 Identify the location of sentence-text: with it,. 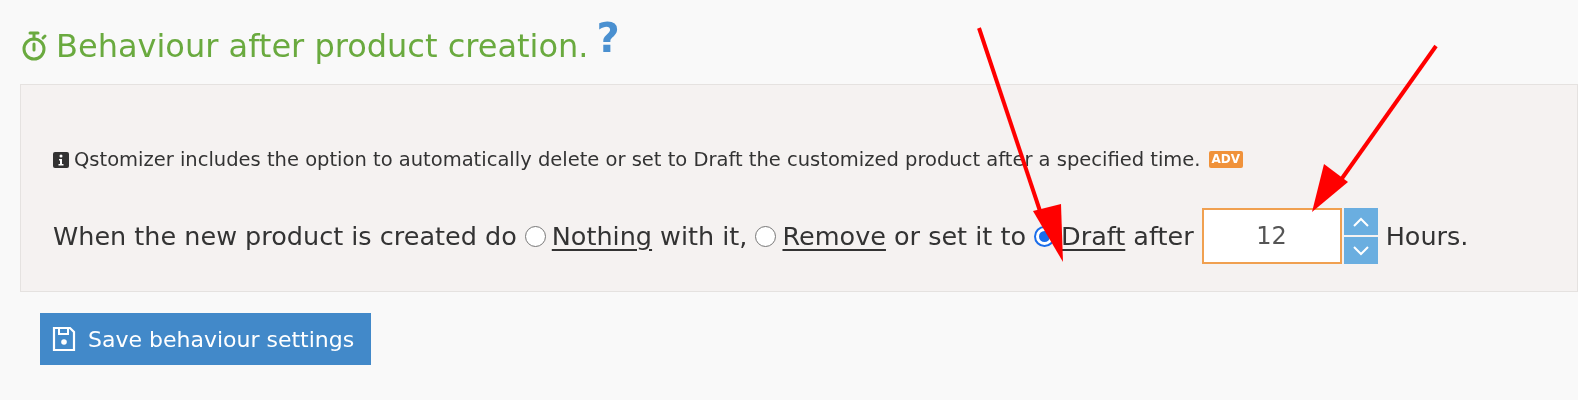
(704, 237).